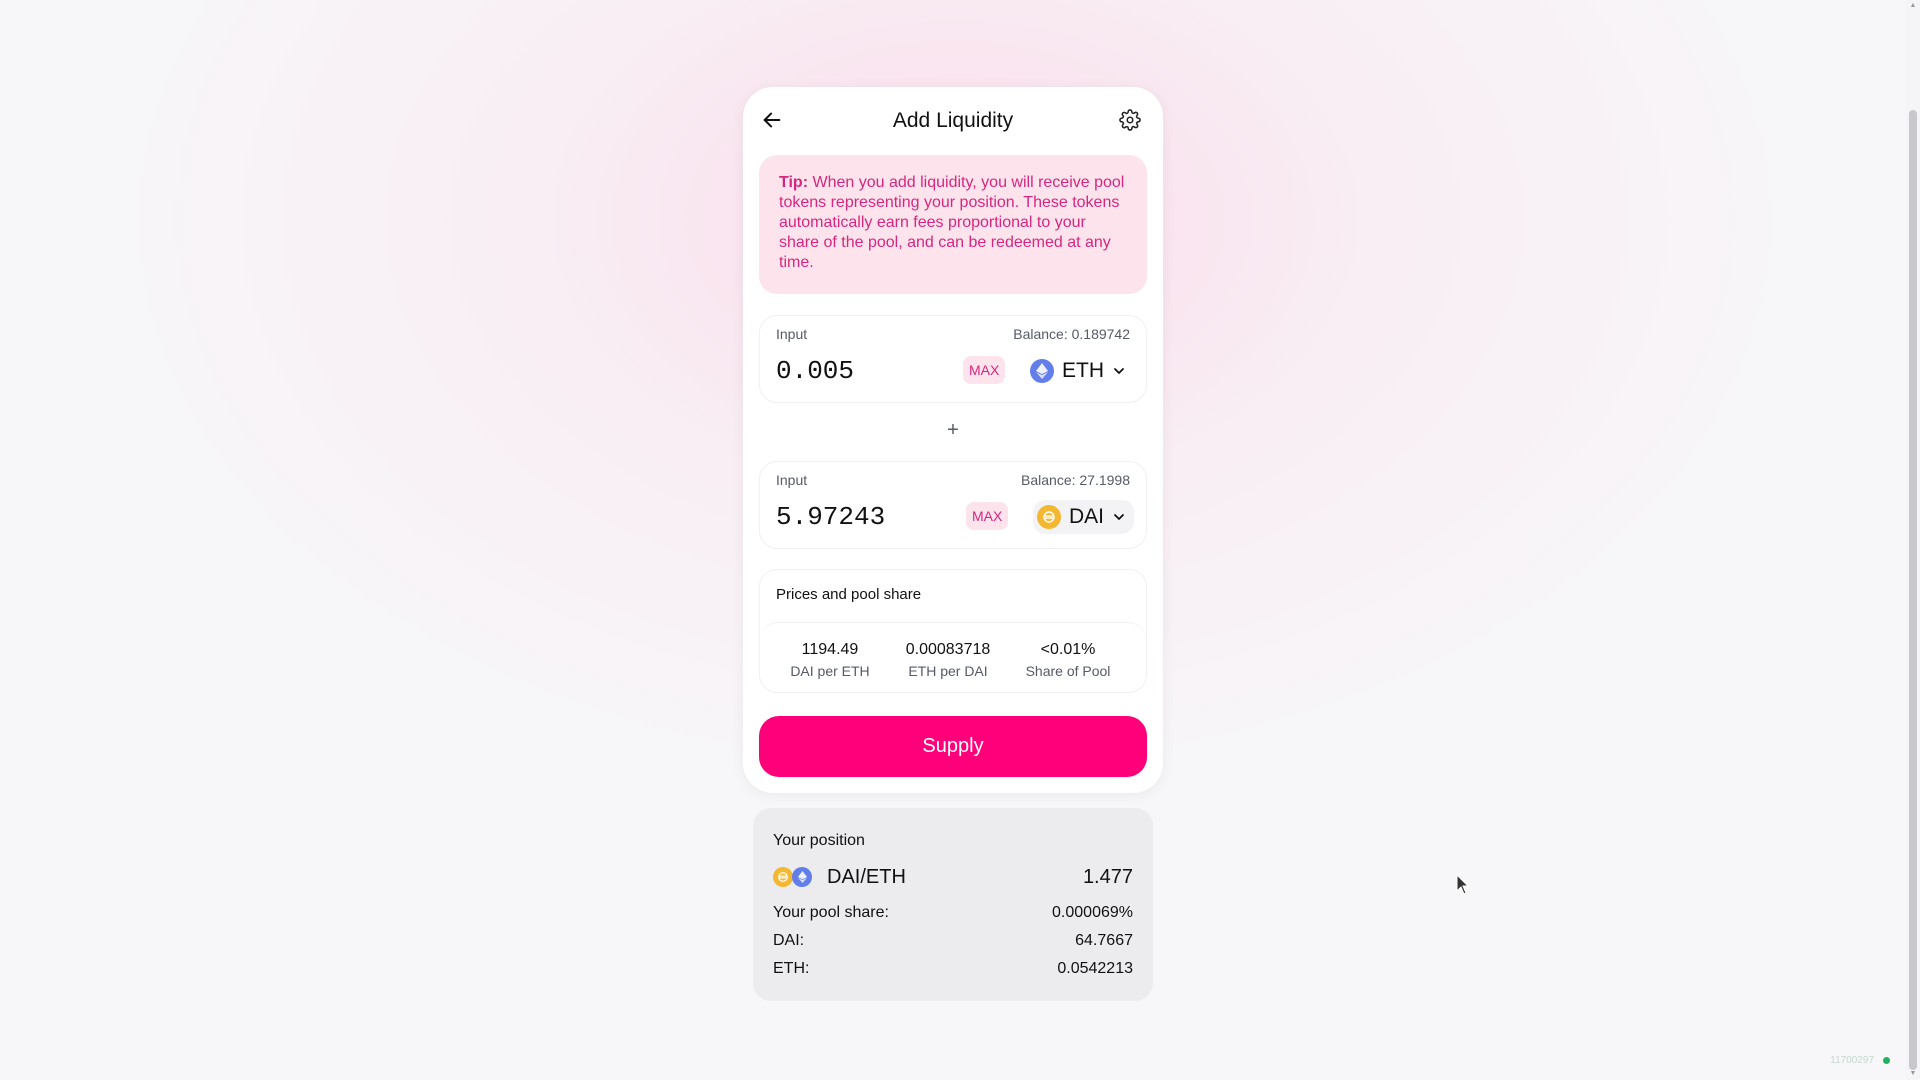  I want to click on price-item: 1194.49 DAI per ETH, so click(830, 660).